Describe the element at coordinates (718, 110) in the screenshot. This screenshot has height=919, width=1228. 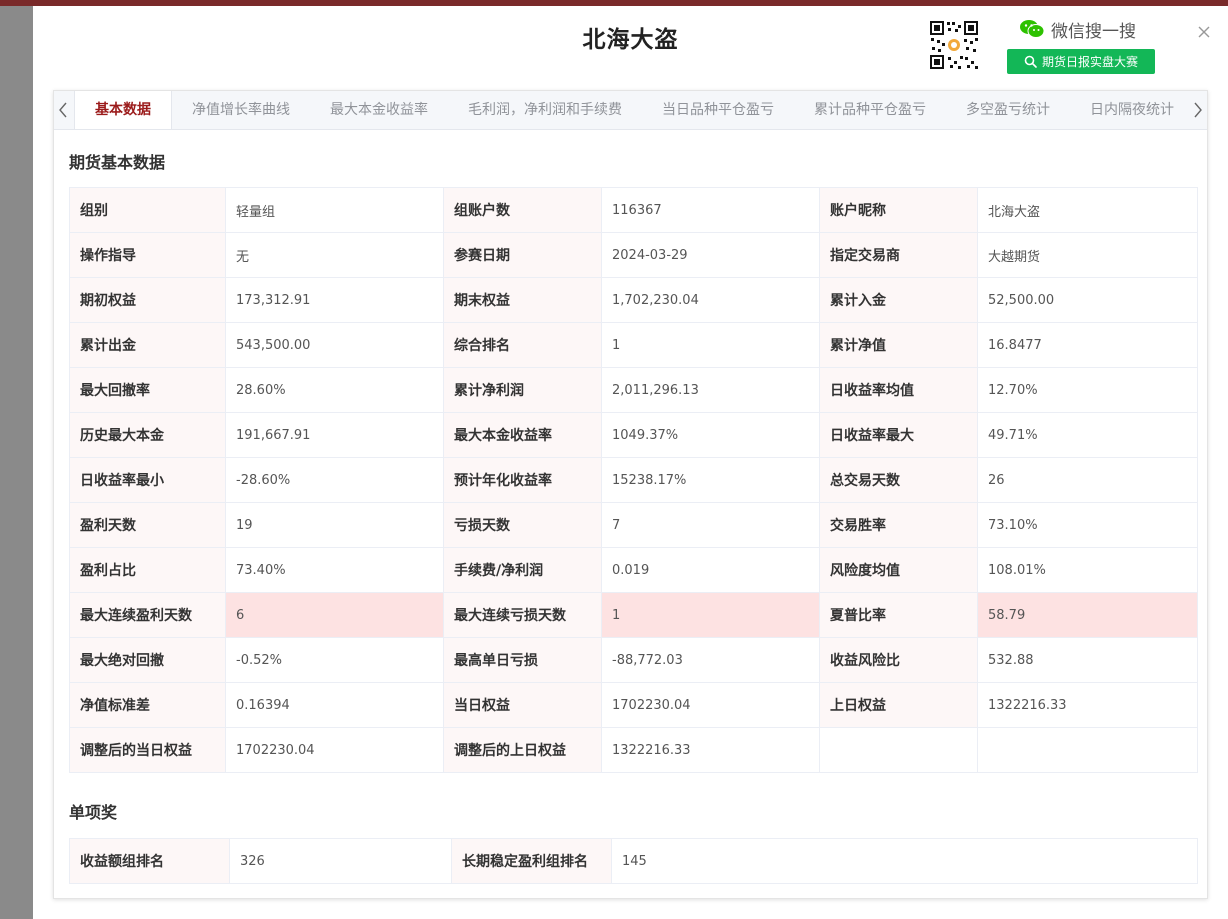
I see `tab-4: 当日品种平仓盈亏` at that location.